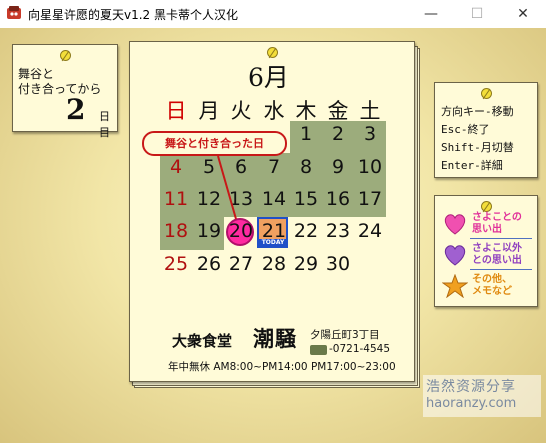 The height and width of the screenshot is (443, 546). I want to click on calendar-day: 17, so click(370, 199).